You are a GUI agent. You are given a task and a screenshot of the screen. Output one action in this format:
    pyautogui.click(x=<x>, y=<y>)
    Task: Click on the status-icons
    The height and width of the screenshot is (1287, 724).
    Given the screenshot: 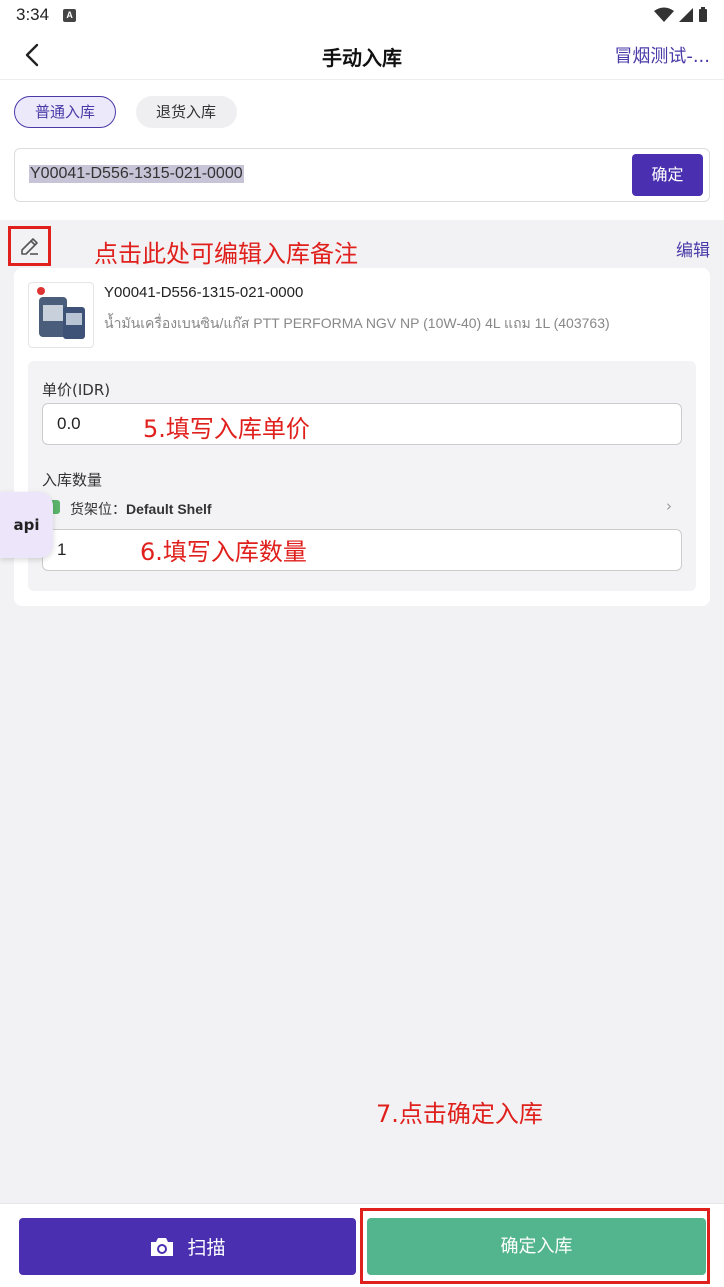 What is the action you would take?
    pyautogui.click(x=681, y=15)
    